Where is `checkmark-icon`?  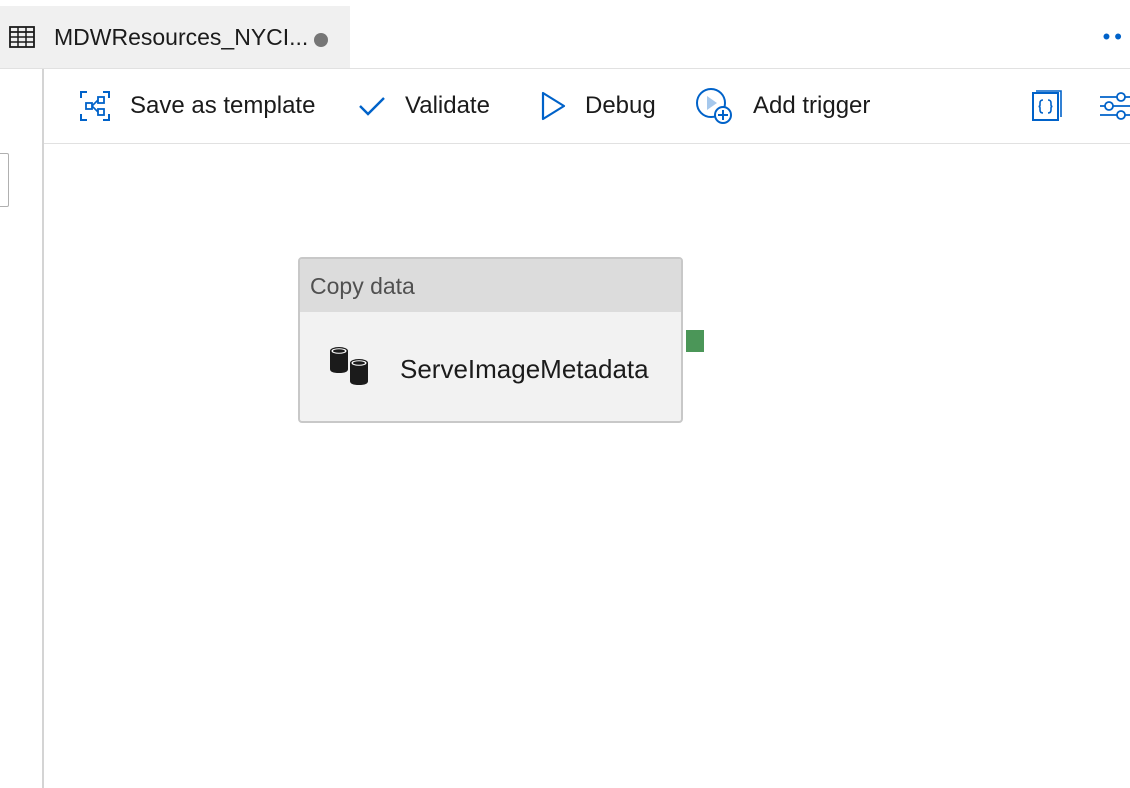
checkmark-icon is located at coordinates (372, 106).